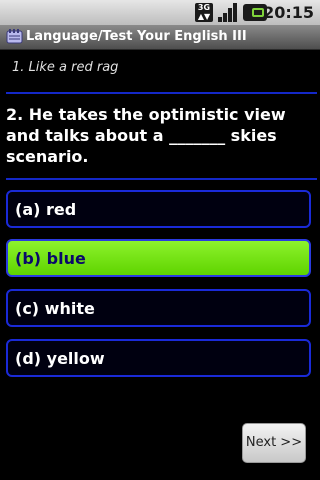 This screenshot has width=320, height=480. What do you see at coordinates (160, 12) in the screenshot?
I see `status-bar: 3G ▲▼ 20:15` at bounding box center [160, 12].